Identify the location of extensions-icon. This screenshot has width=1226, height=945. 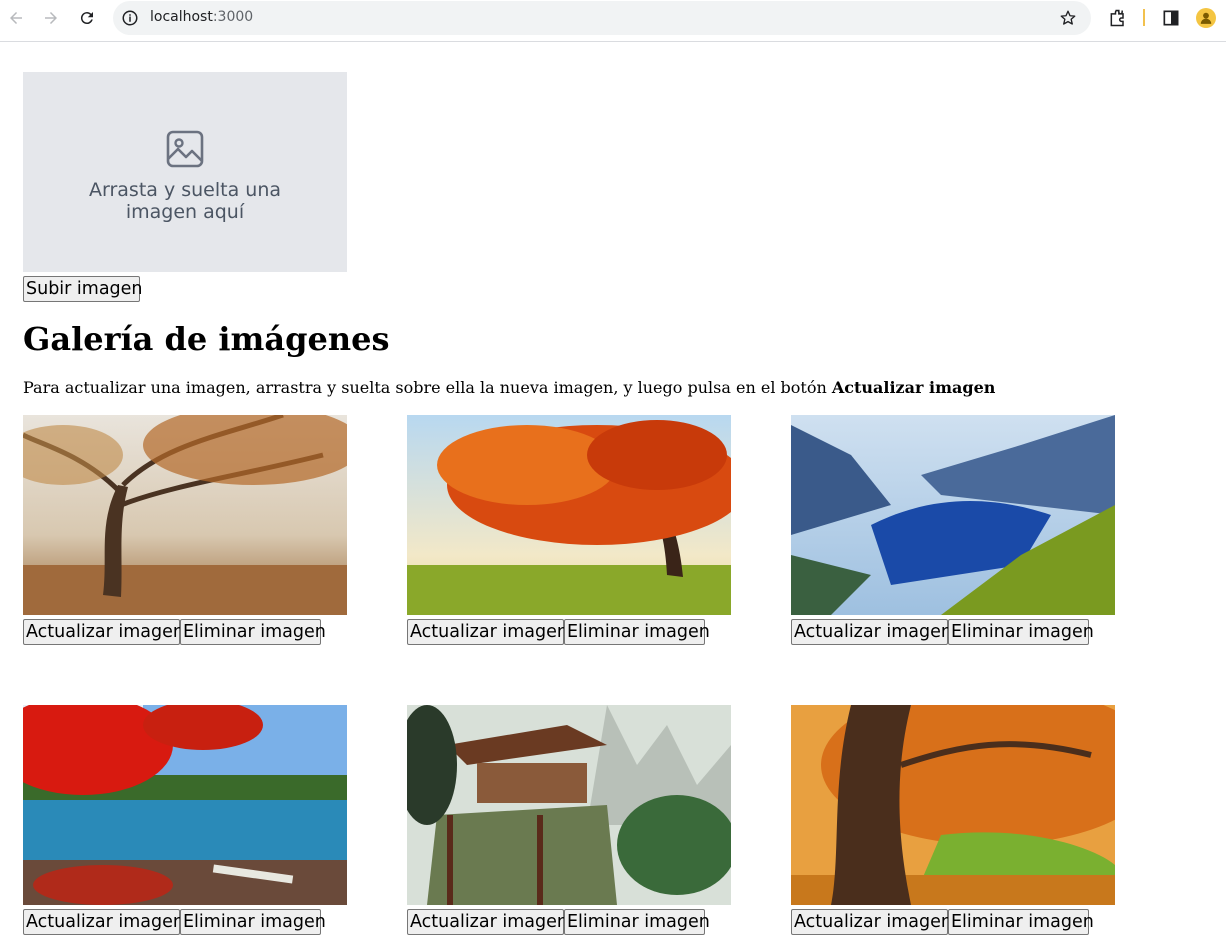
(1118, 18).